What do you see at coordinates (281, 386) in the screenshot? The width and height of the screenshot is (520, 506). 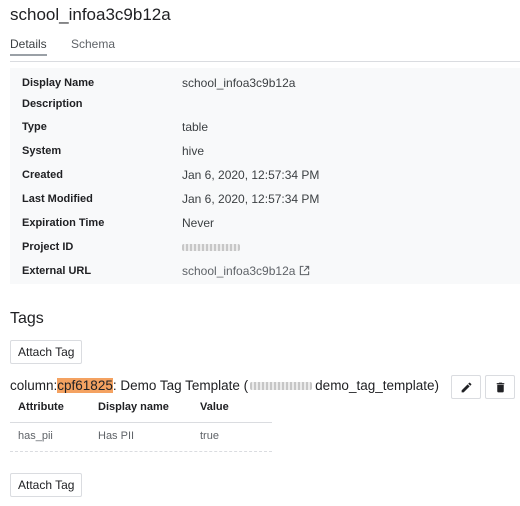 I see `redacted-project-id` at bounding box center [281, 386].